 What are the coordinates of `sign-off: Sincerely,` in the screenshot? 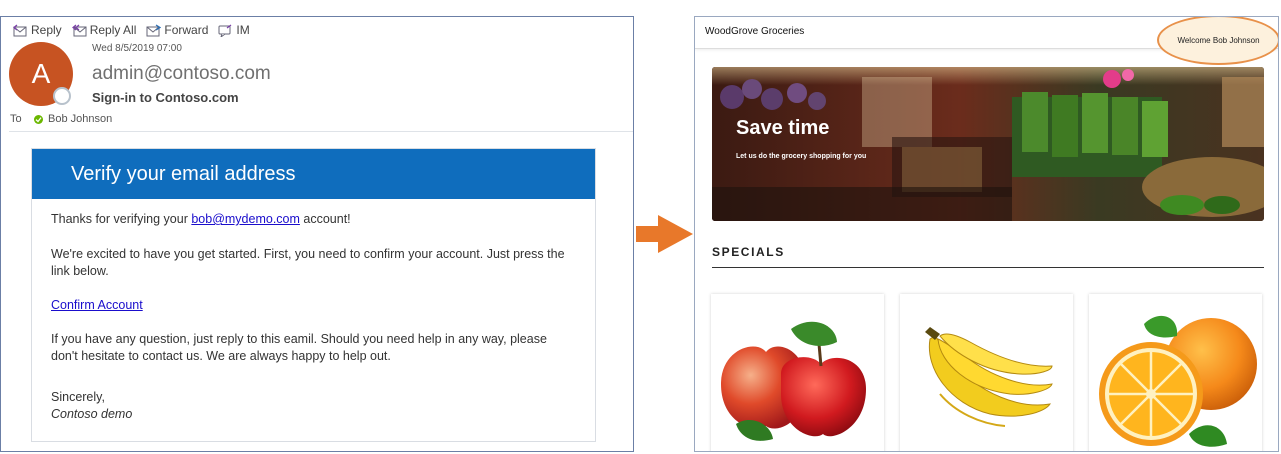 It's located at (78, 397).